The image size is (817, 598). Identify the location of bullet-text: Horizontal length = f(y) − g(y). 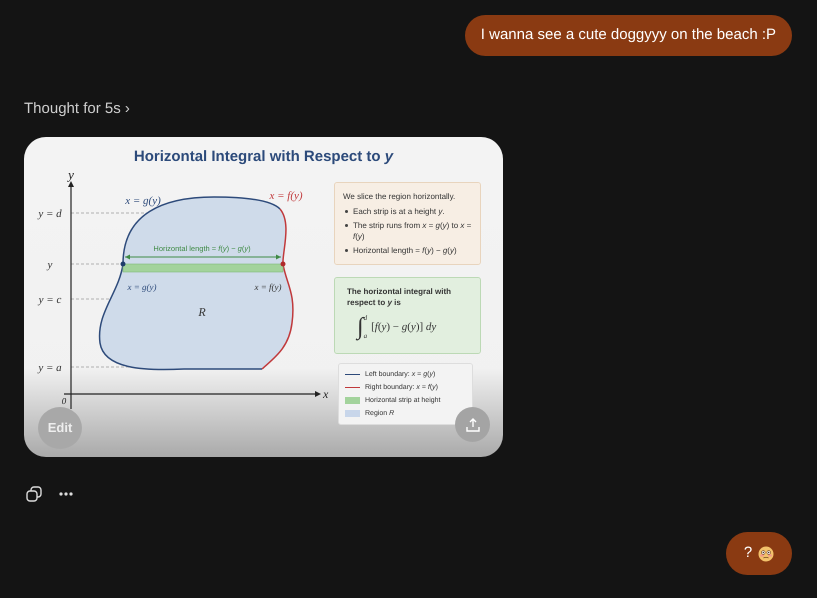
(405, 250).